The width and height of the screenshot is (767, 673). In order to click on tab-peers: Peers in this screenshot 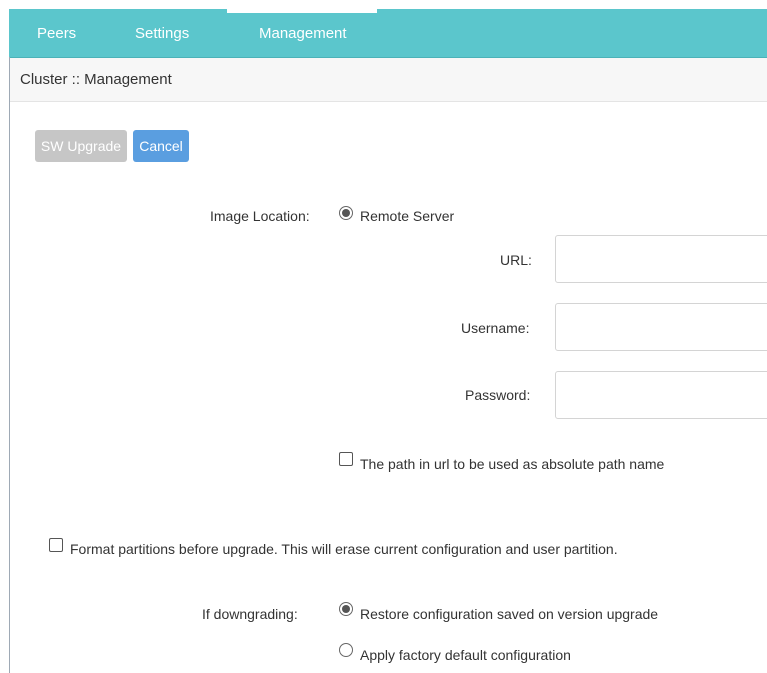, I will do `click(56, 33)`.